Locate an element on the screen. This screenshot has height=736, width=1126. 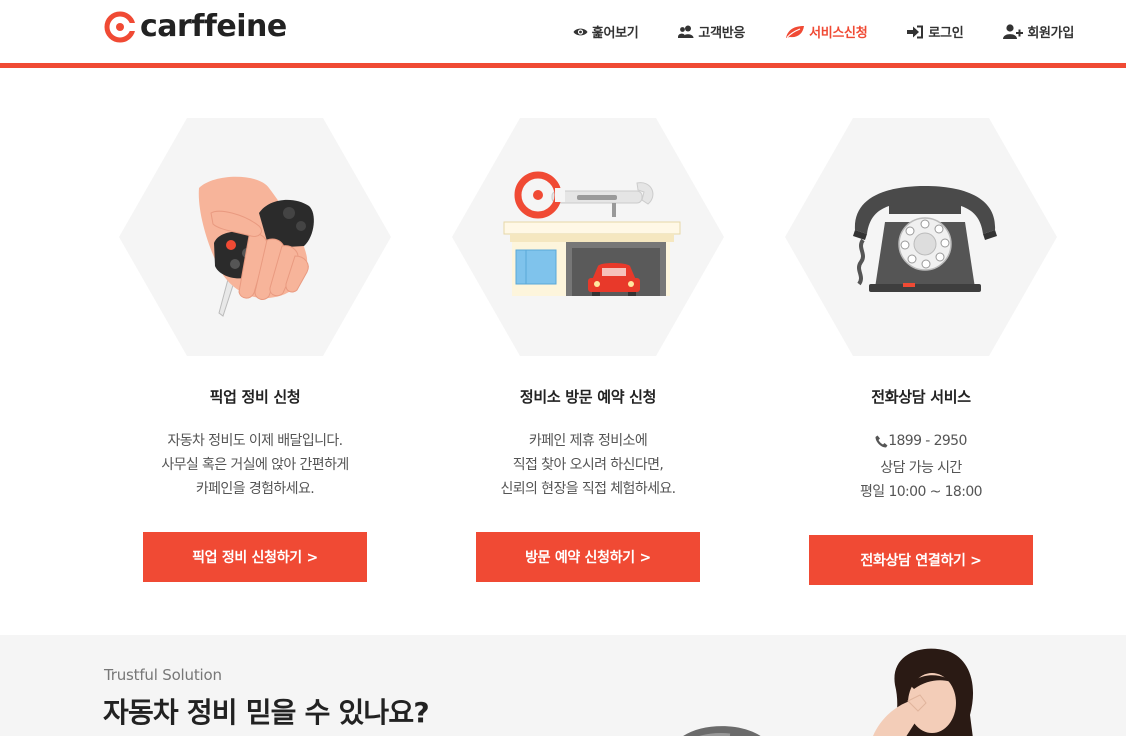
nav-service-request: 서비스신청 is located at coordinates (826, 31).